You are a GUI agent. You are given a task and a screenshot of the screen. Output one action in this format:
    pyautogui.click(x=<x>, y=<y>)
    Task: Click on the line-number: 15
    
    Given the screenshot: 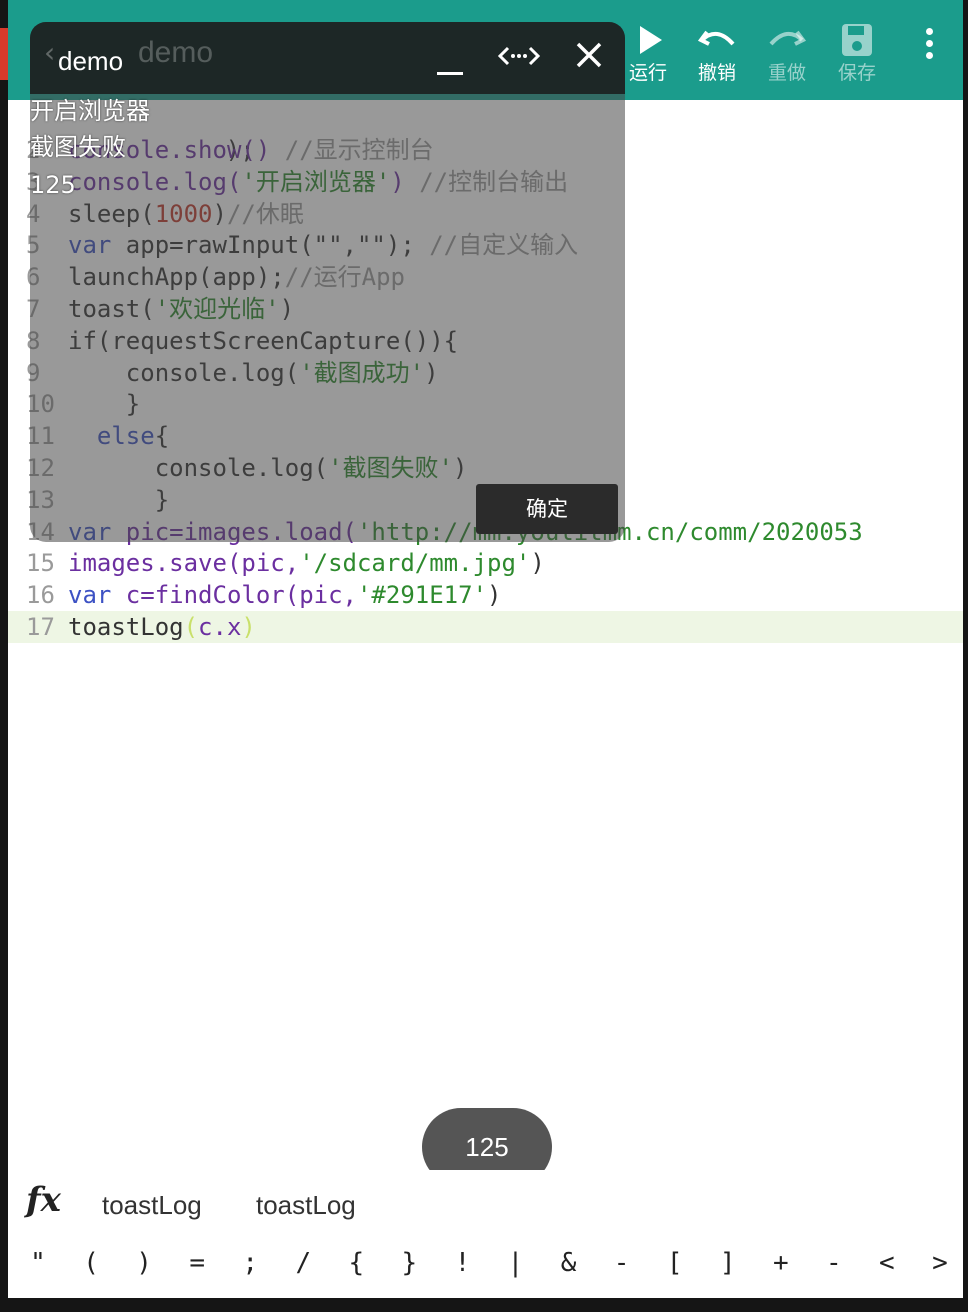 What is the action you would take?
    pyautogui.click(x=40, y=563)
    